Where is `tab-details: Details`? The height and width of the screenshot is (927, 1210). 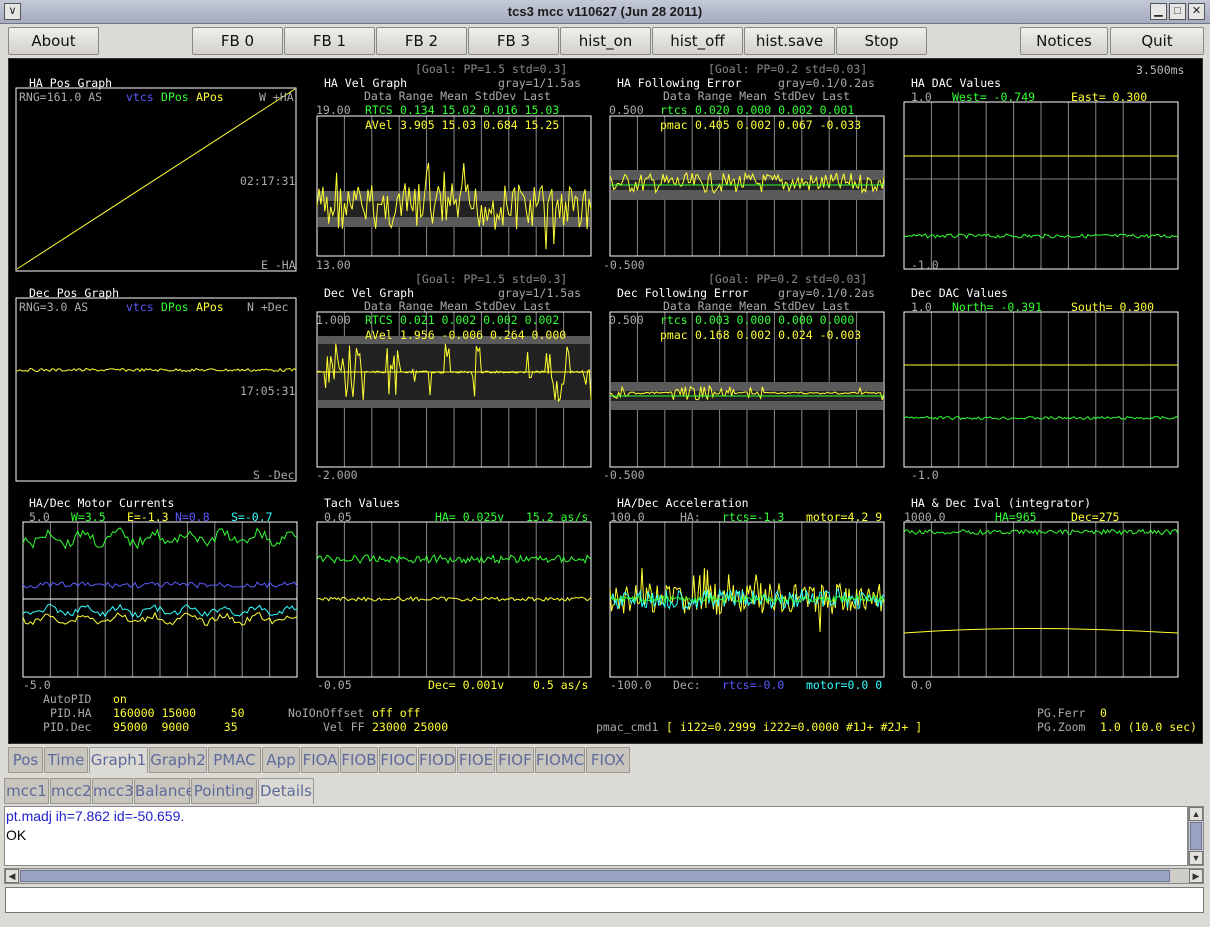 tab-details: Details is located at coordinates (286, 791).